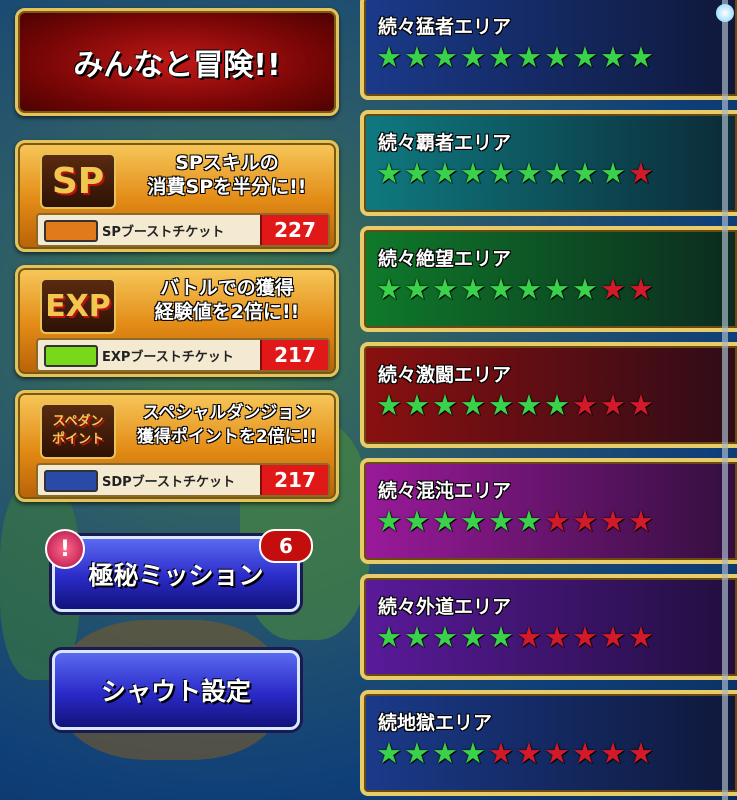  I want to click on area-row: 続々猛者エリア ★ ★ ★ ★ ★ ★ ★ ★ ★ ★, so click(548, 50).